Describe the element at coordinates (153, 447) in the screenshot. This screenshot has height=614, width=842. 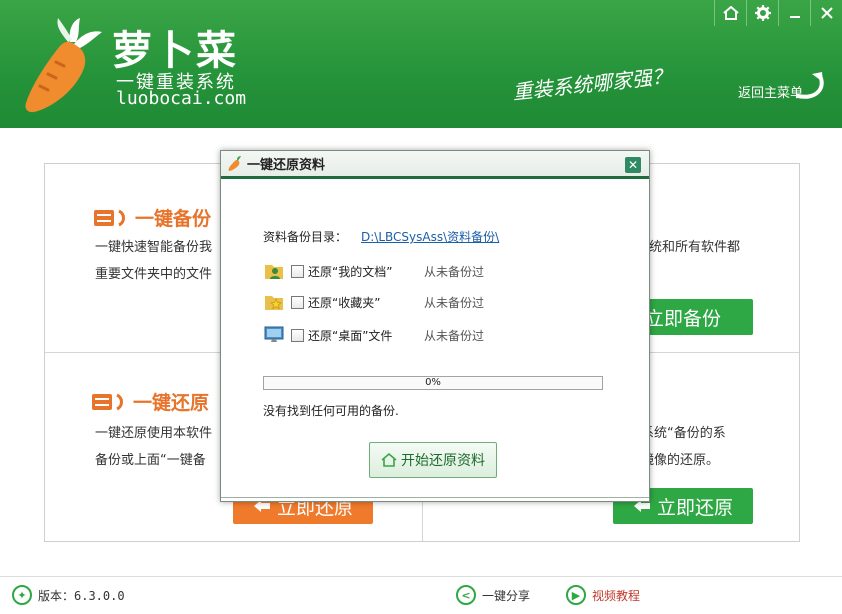
I see `restore-description: 一键还原使用本软件 备份或上面“一键备` at that location.